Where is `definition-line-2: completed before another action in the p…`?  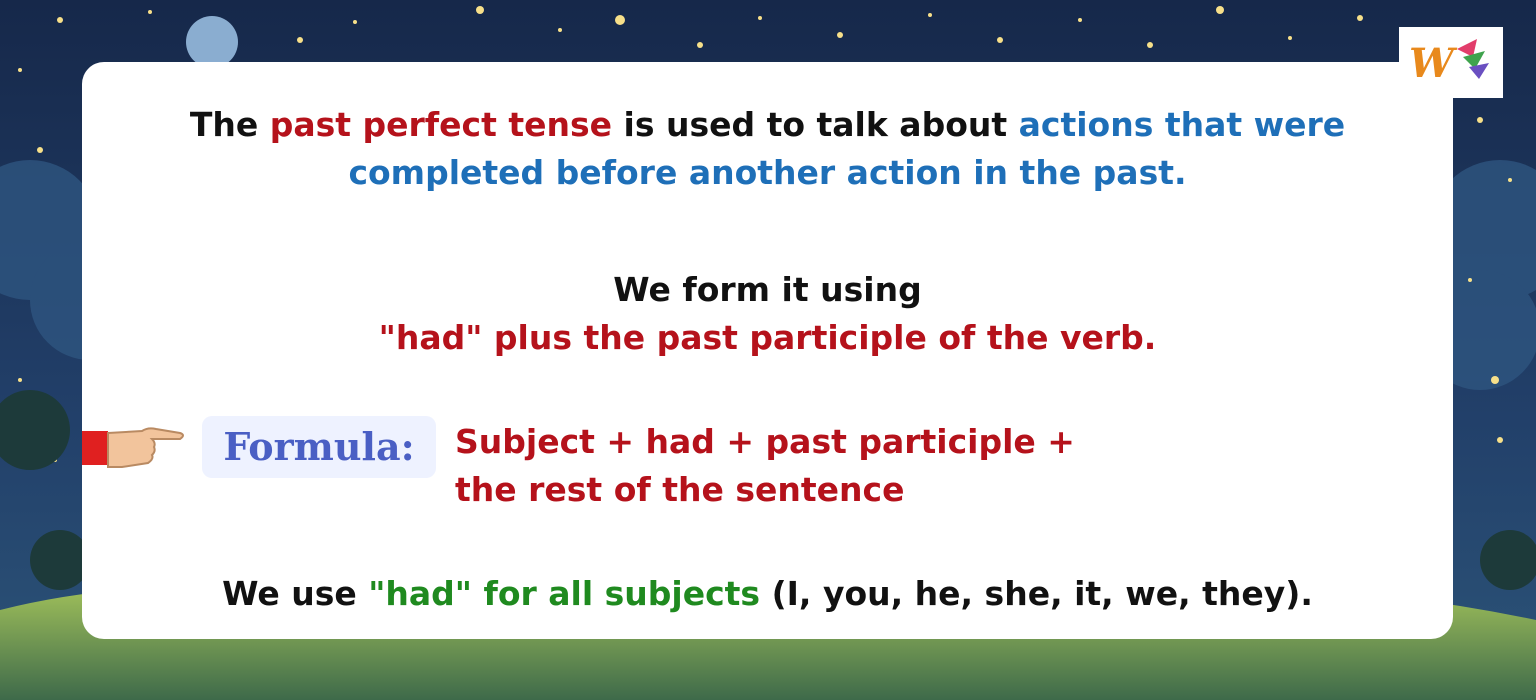
definition-line-2: completed before another action in the p… is located at coordinates (767, 172).